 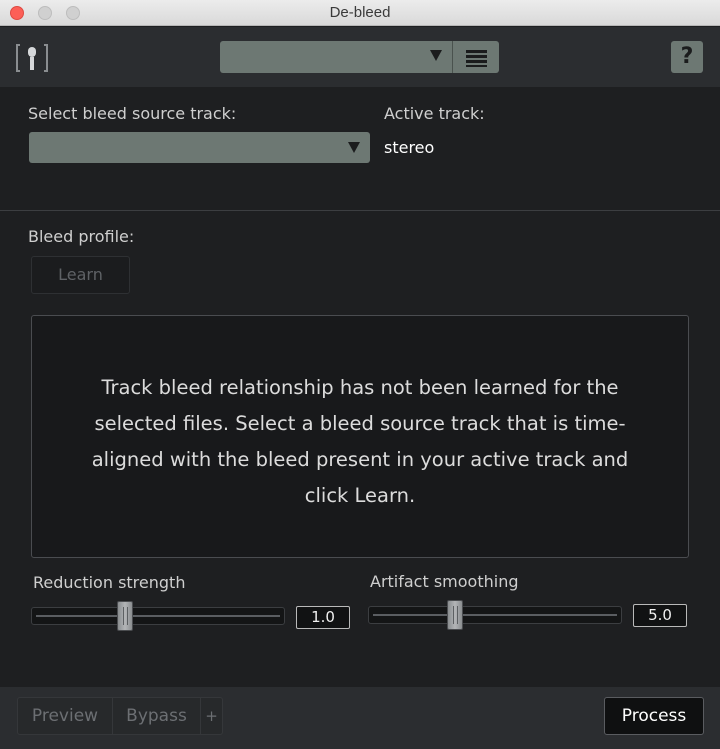 What do you see at coordinates (409, 147) in the screenshot?
I see `active-track-value: stereo` at bounding box center [409, 147].